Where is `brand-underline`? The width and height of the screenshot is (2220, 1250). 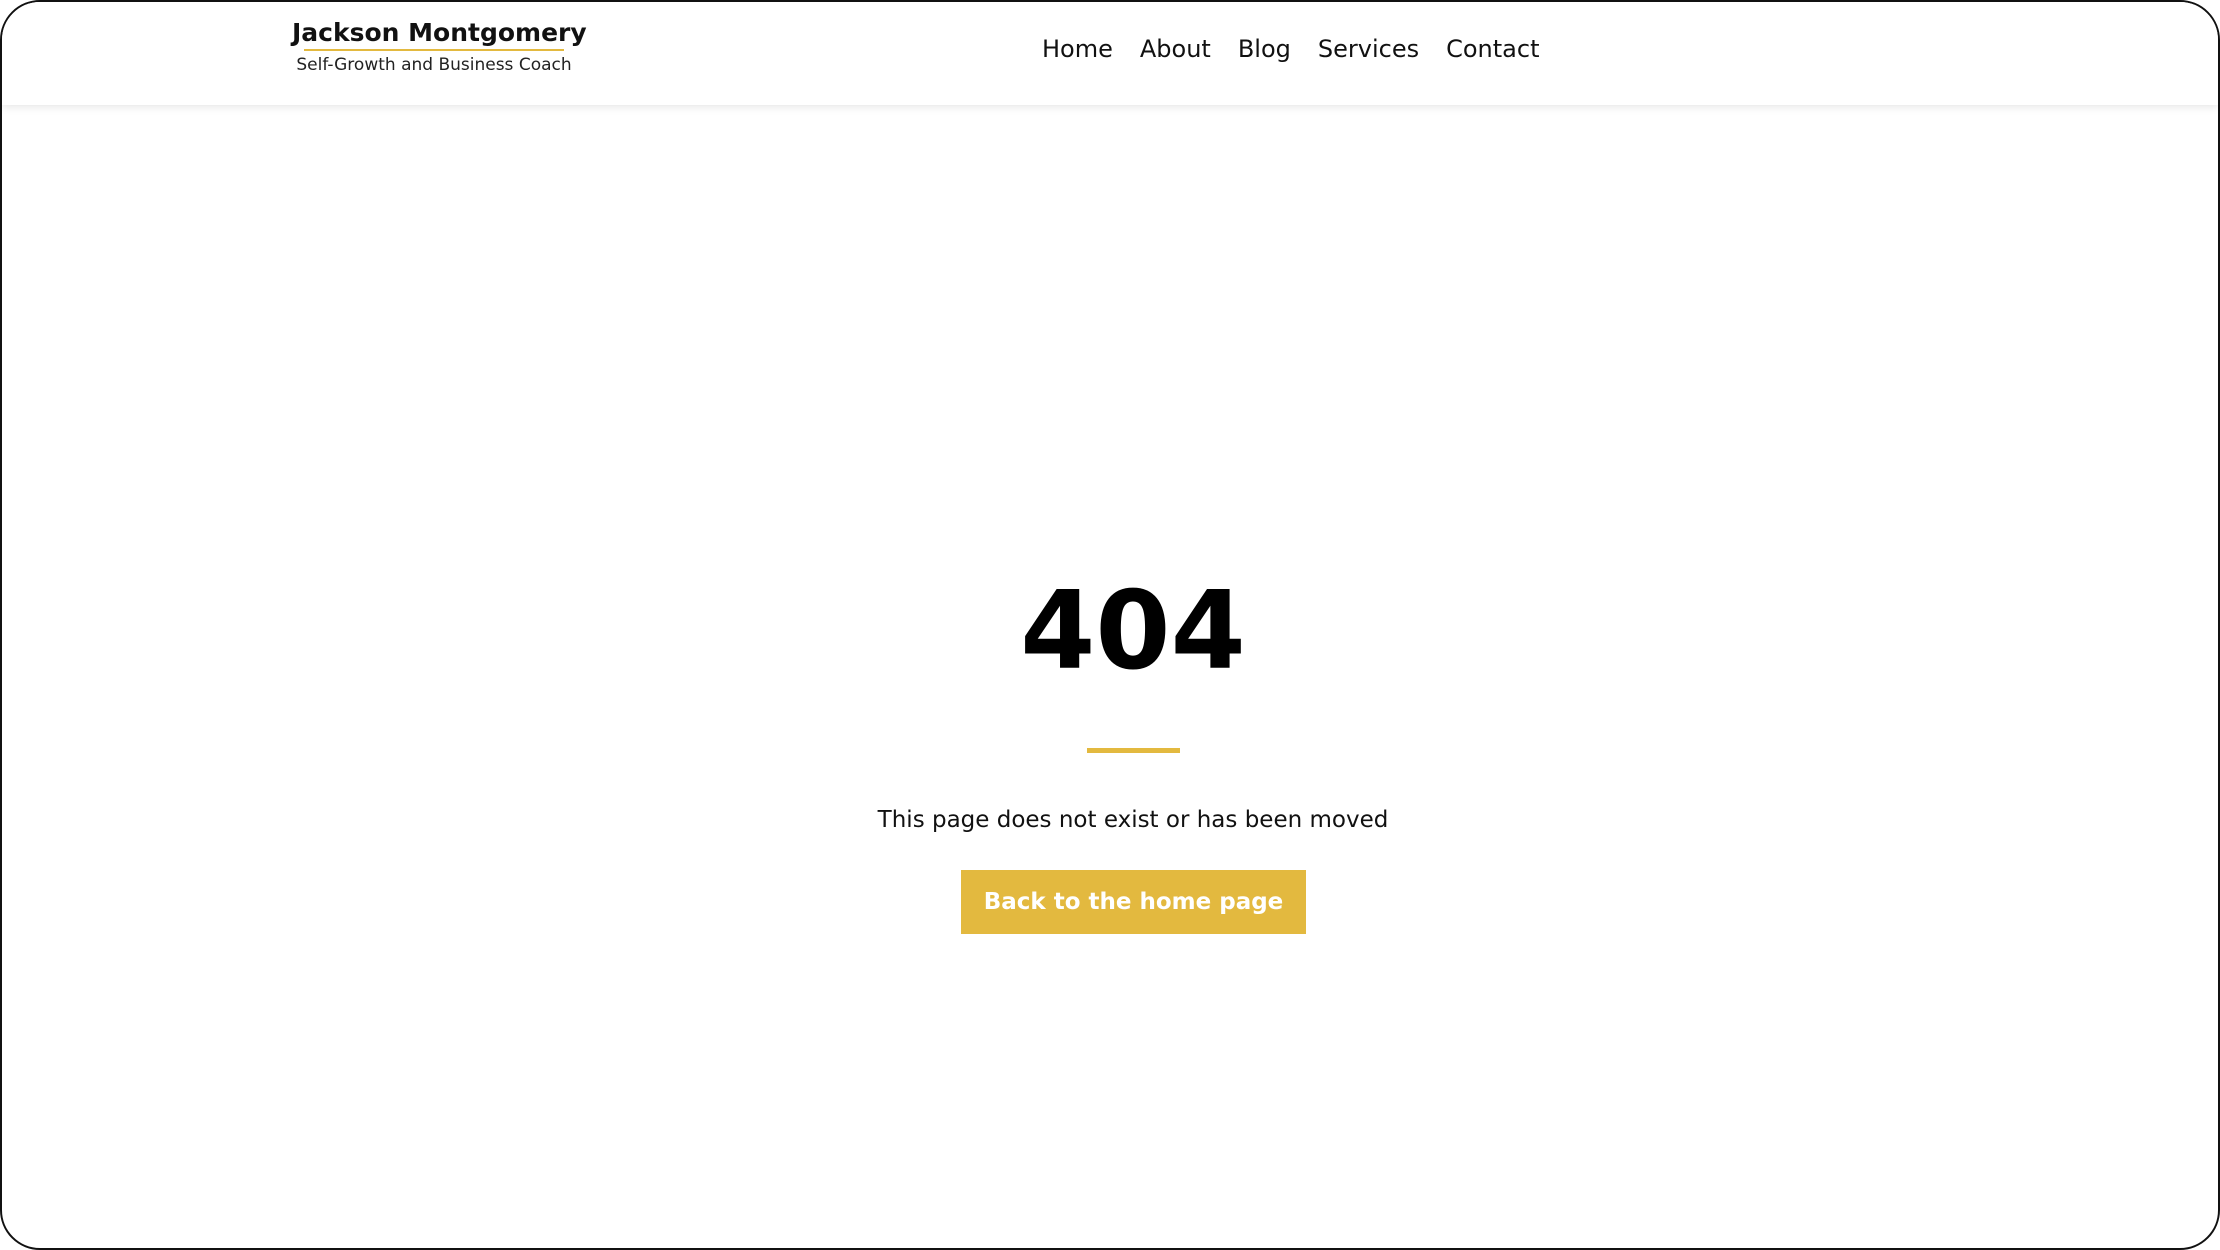
brand-underline is located at coordinates (434, 50).